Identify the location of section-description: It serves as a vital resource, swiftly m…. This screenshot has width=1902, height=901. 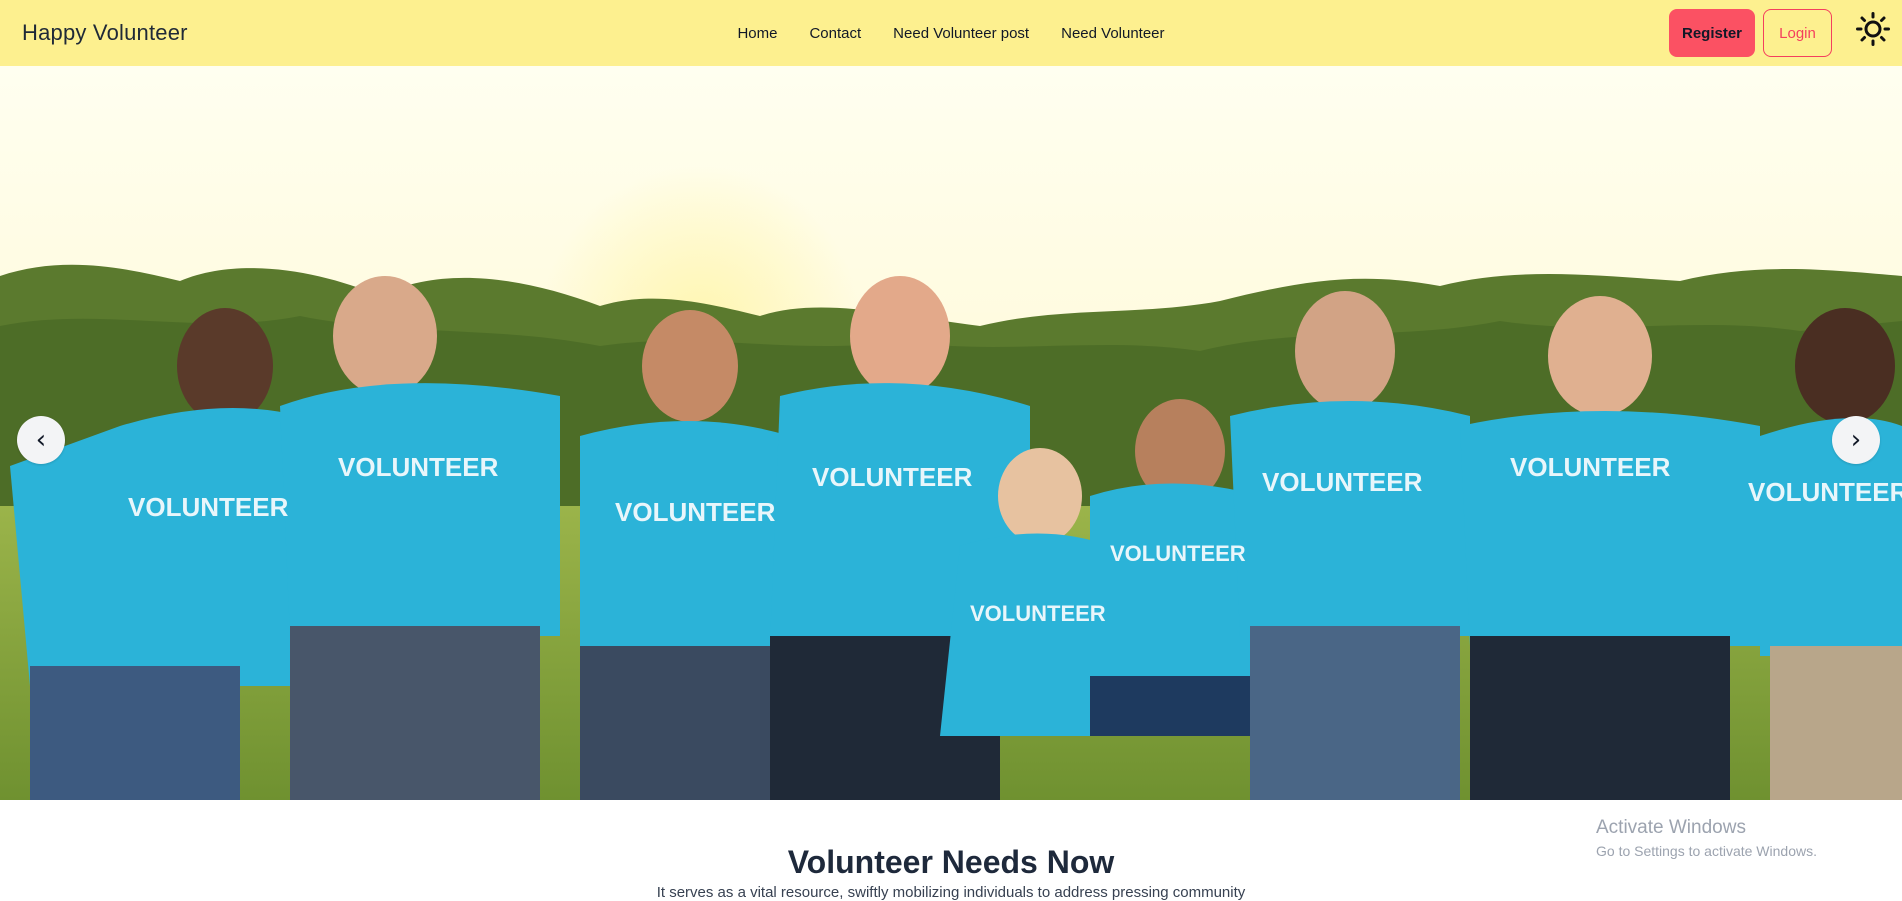
(951, 892).